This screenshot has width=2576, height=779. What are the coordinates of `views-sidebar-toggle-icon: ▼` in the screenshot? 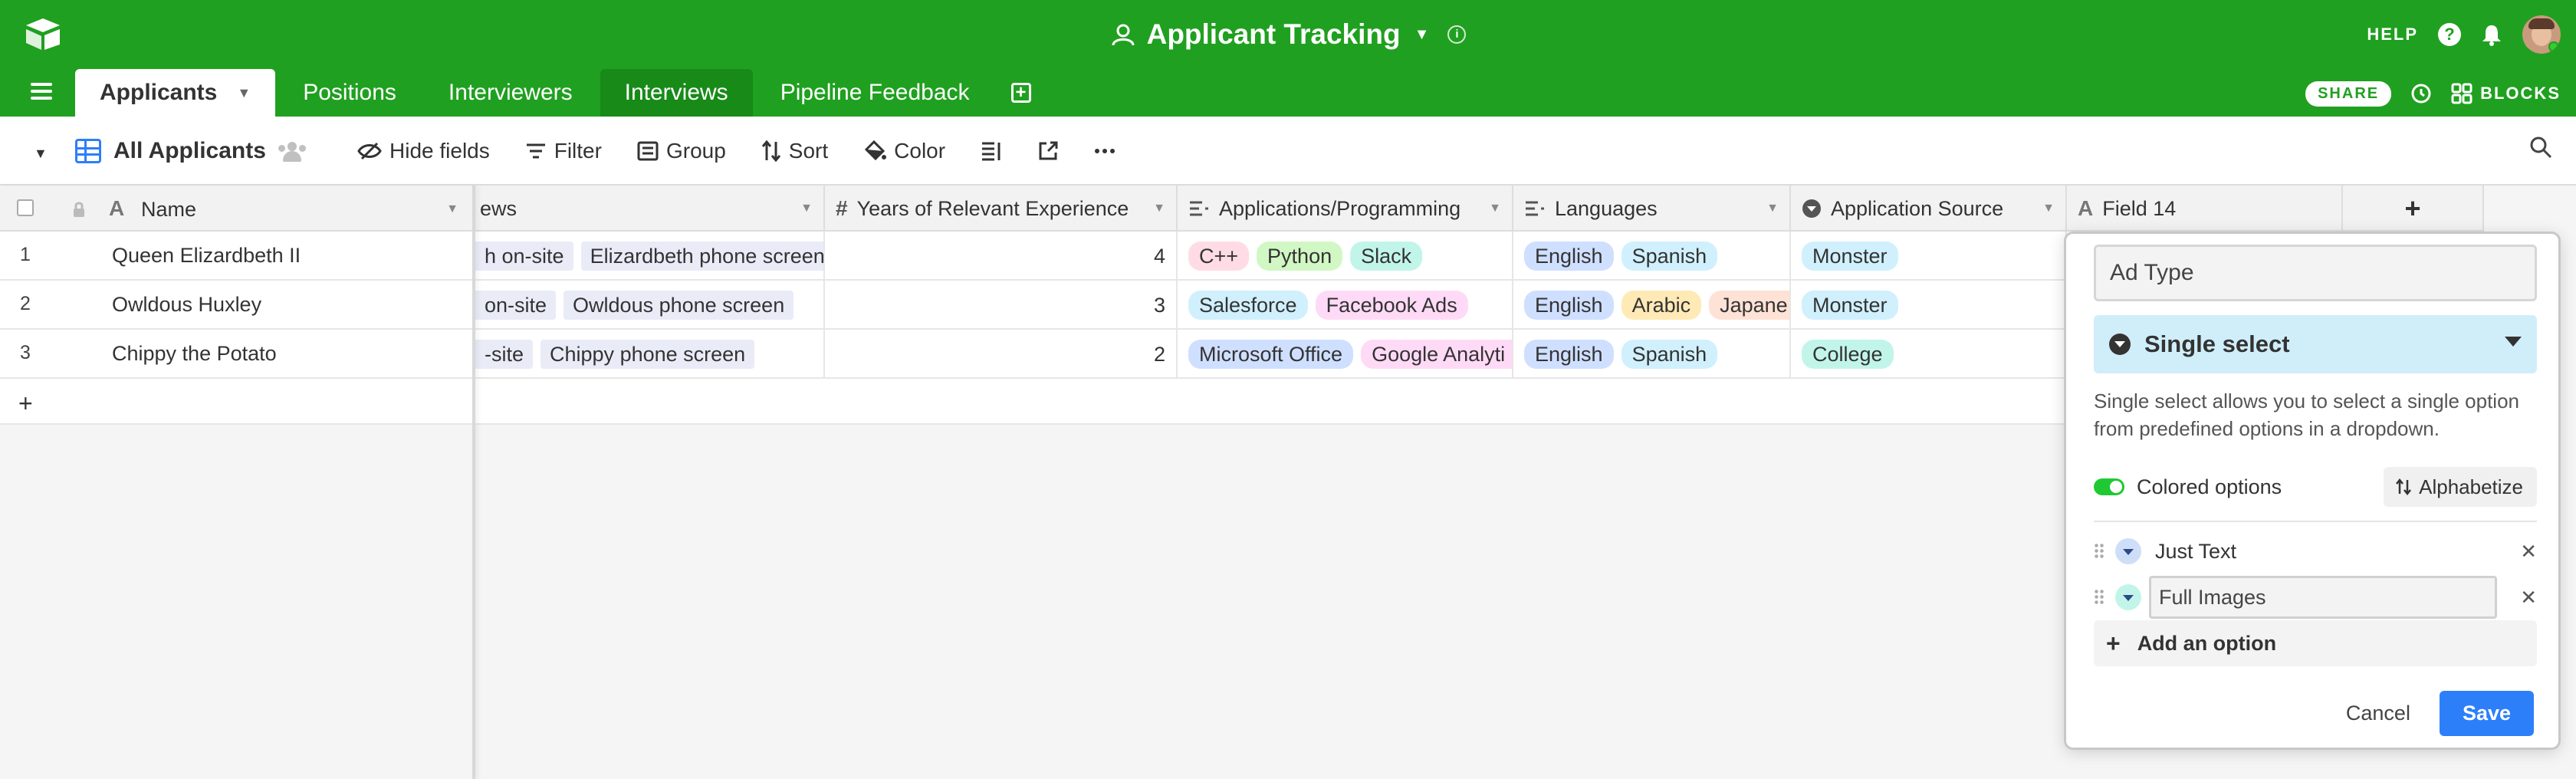 It's located at (41, 154).